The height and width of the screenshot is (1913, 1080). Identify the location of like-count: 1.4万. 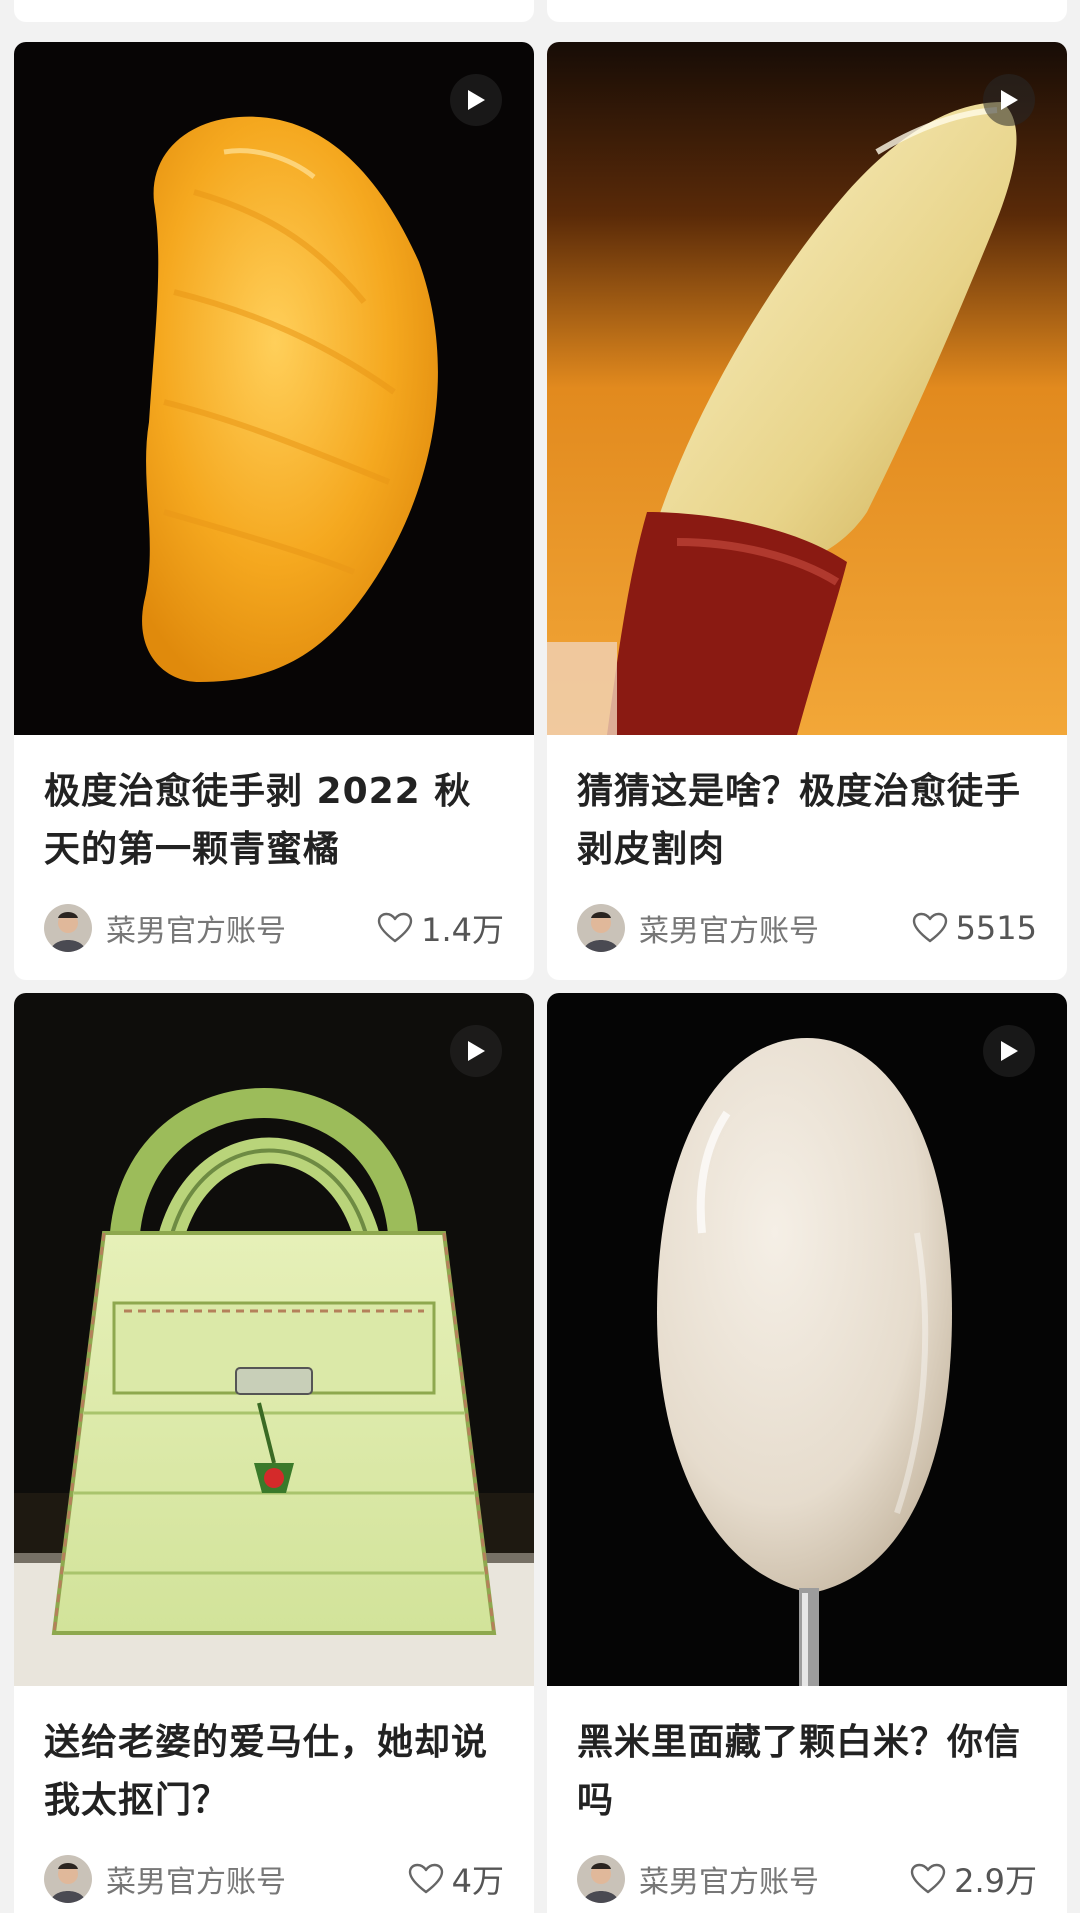
(462, 930).